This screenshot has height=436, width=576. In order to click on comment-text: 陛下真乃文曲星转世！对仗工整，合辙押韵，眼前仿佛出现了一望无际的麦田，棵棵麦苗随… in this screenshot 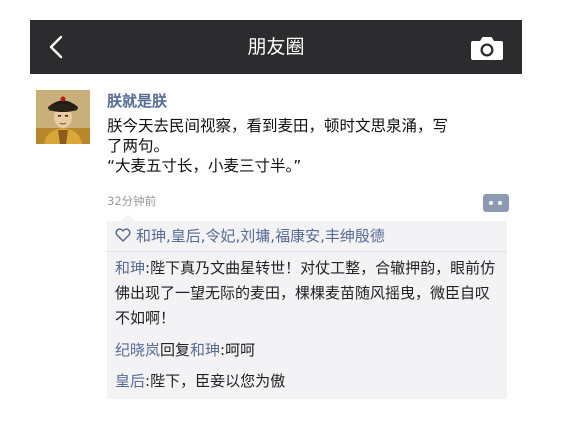, I will do `click(305, 293)`.